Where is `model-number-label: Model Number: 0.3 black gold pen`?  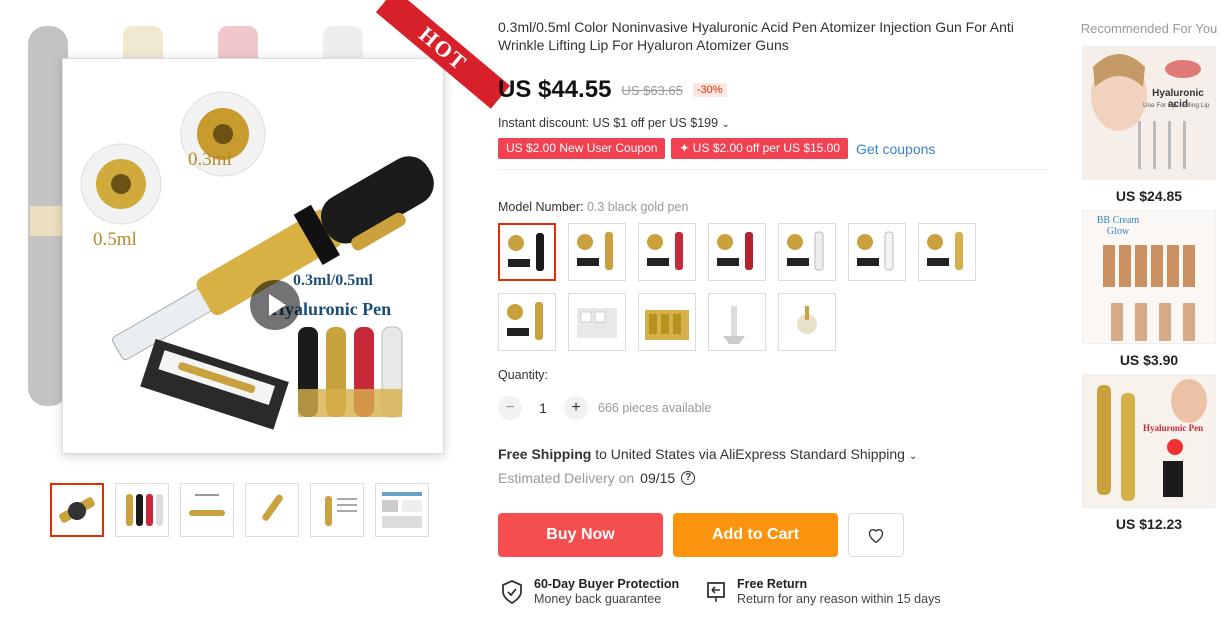 model-number-label: Model Number: 0.3 black gold pen is located at coordinates (593, 207).